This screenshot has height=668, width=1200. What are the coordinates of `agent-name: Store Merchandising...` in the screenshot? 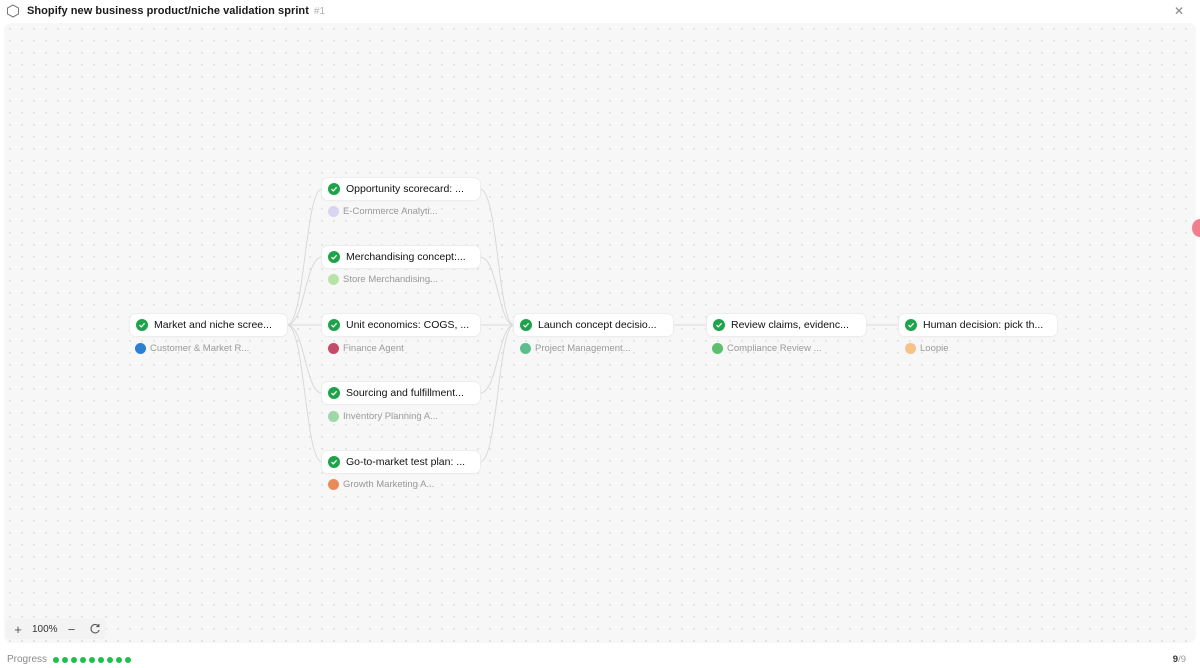 It's located at (391, 279).